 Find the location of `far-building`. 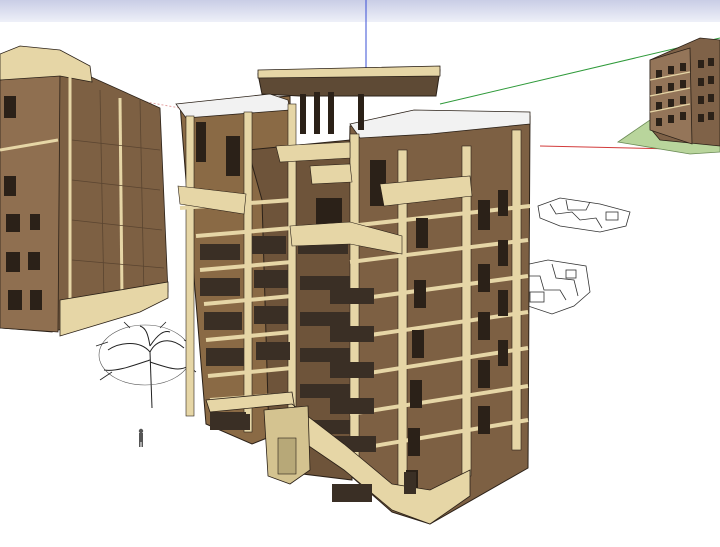

far-building is located at coordinates (668, 96).